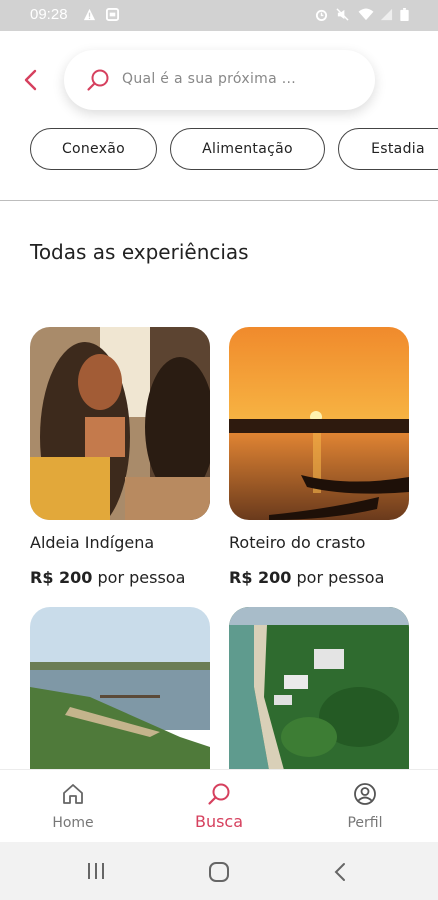 Image resolution: width=438 pixels, height=900 pixels. What do you see at coordinates (297, 542) in the screenshot?
I see `experience-card-title: Roteiro do crasto` at bounding box center [297, 542].